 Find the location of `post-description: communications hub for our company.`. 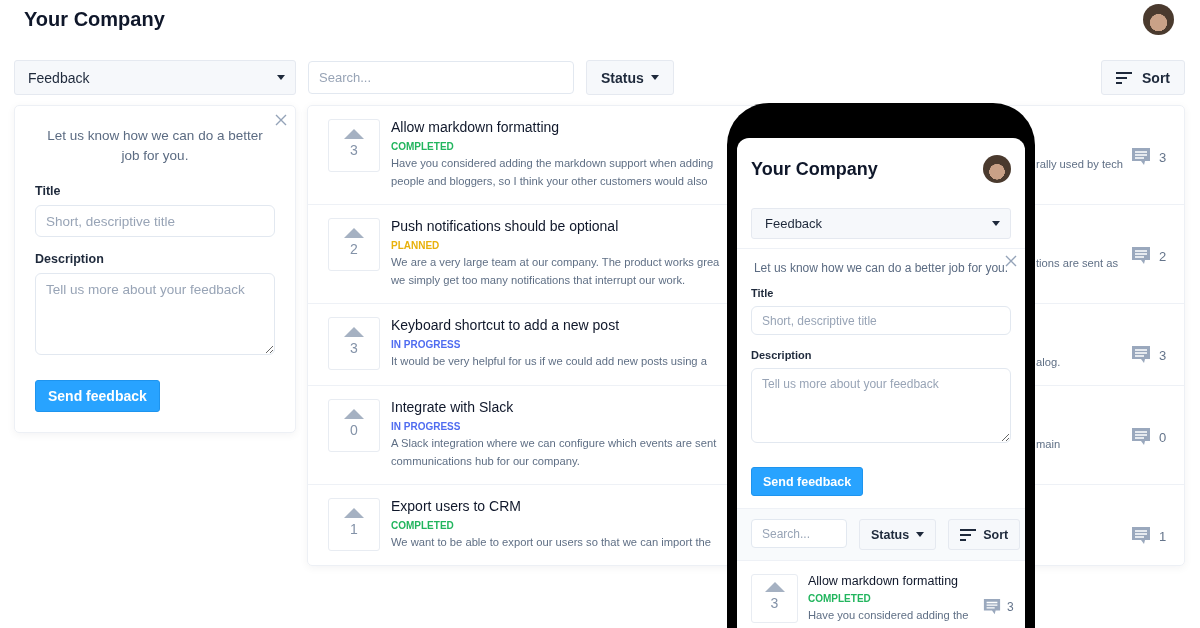

post-description: communications hub for our company. is located at coordinates (486, 461).